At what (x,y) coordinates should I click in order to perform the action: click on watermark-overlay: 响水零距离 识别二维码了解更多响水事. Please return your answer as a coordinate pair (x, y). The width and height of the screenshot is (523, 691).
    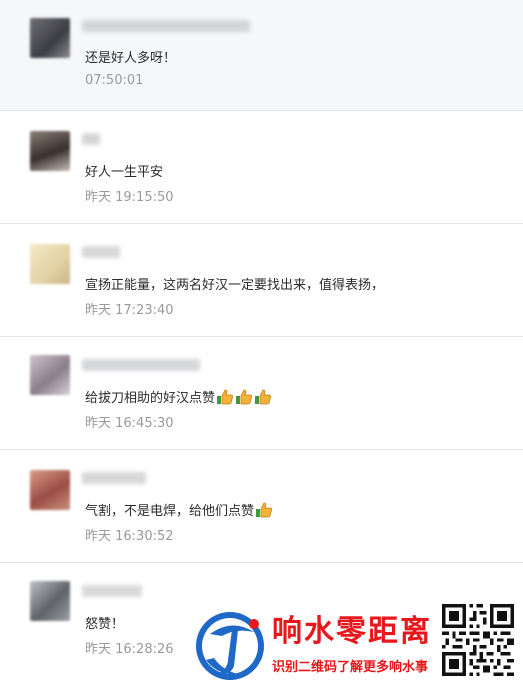
    Looking at the image, I should click on (357, 645).